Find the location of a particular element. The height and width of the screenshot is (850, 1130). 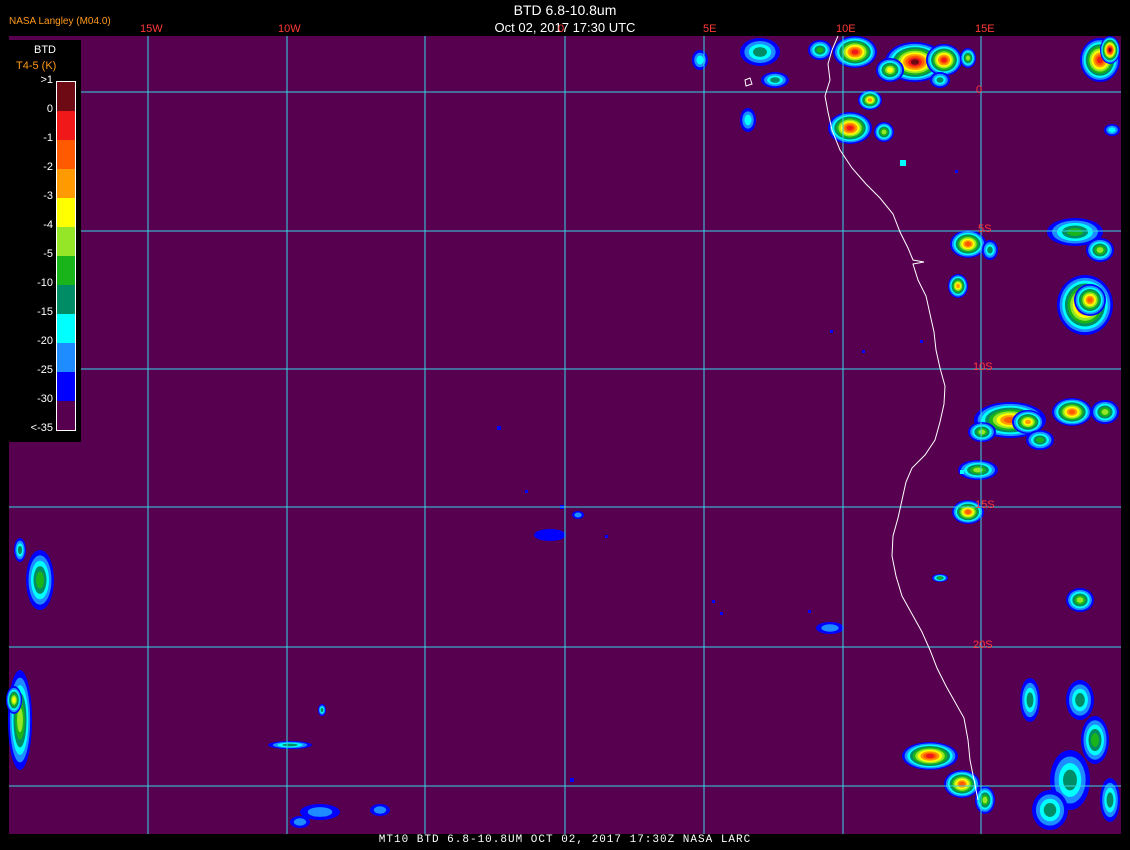

lon-label: 0 is located at coordinates (561, 29).